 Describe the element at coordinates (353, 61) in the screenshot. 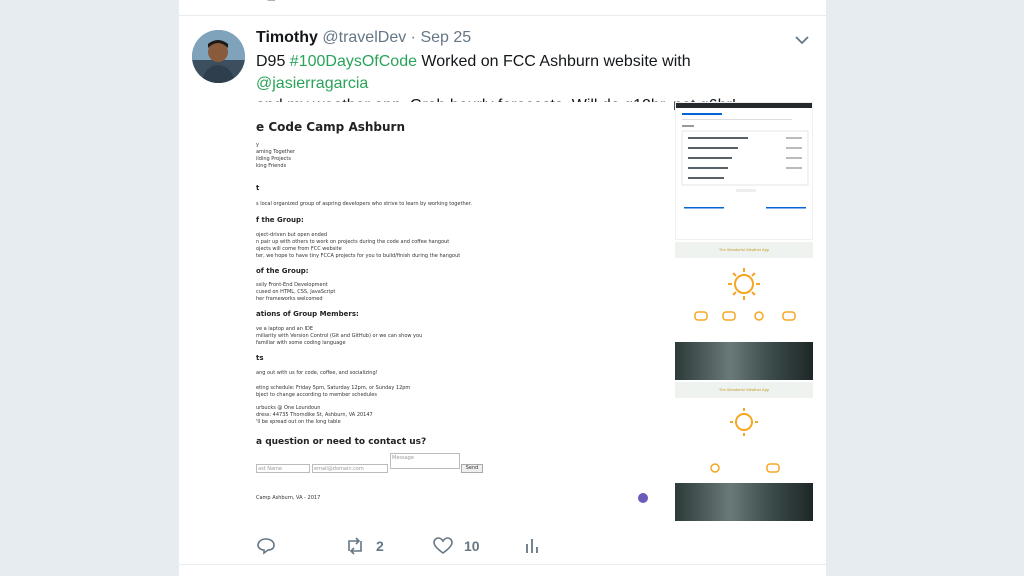

I see `hashtag-link: #100DaysOfCode` at that location.